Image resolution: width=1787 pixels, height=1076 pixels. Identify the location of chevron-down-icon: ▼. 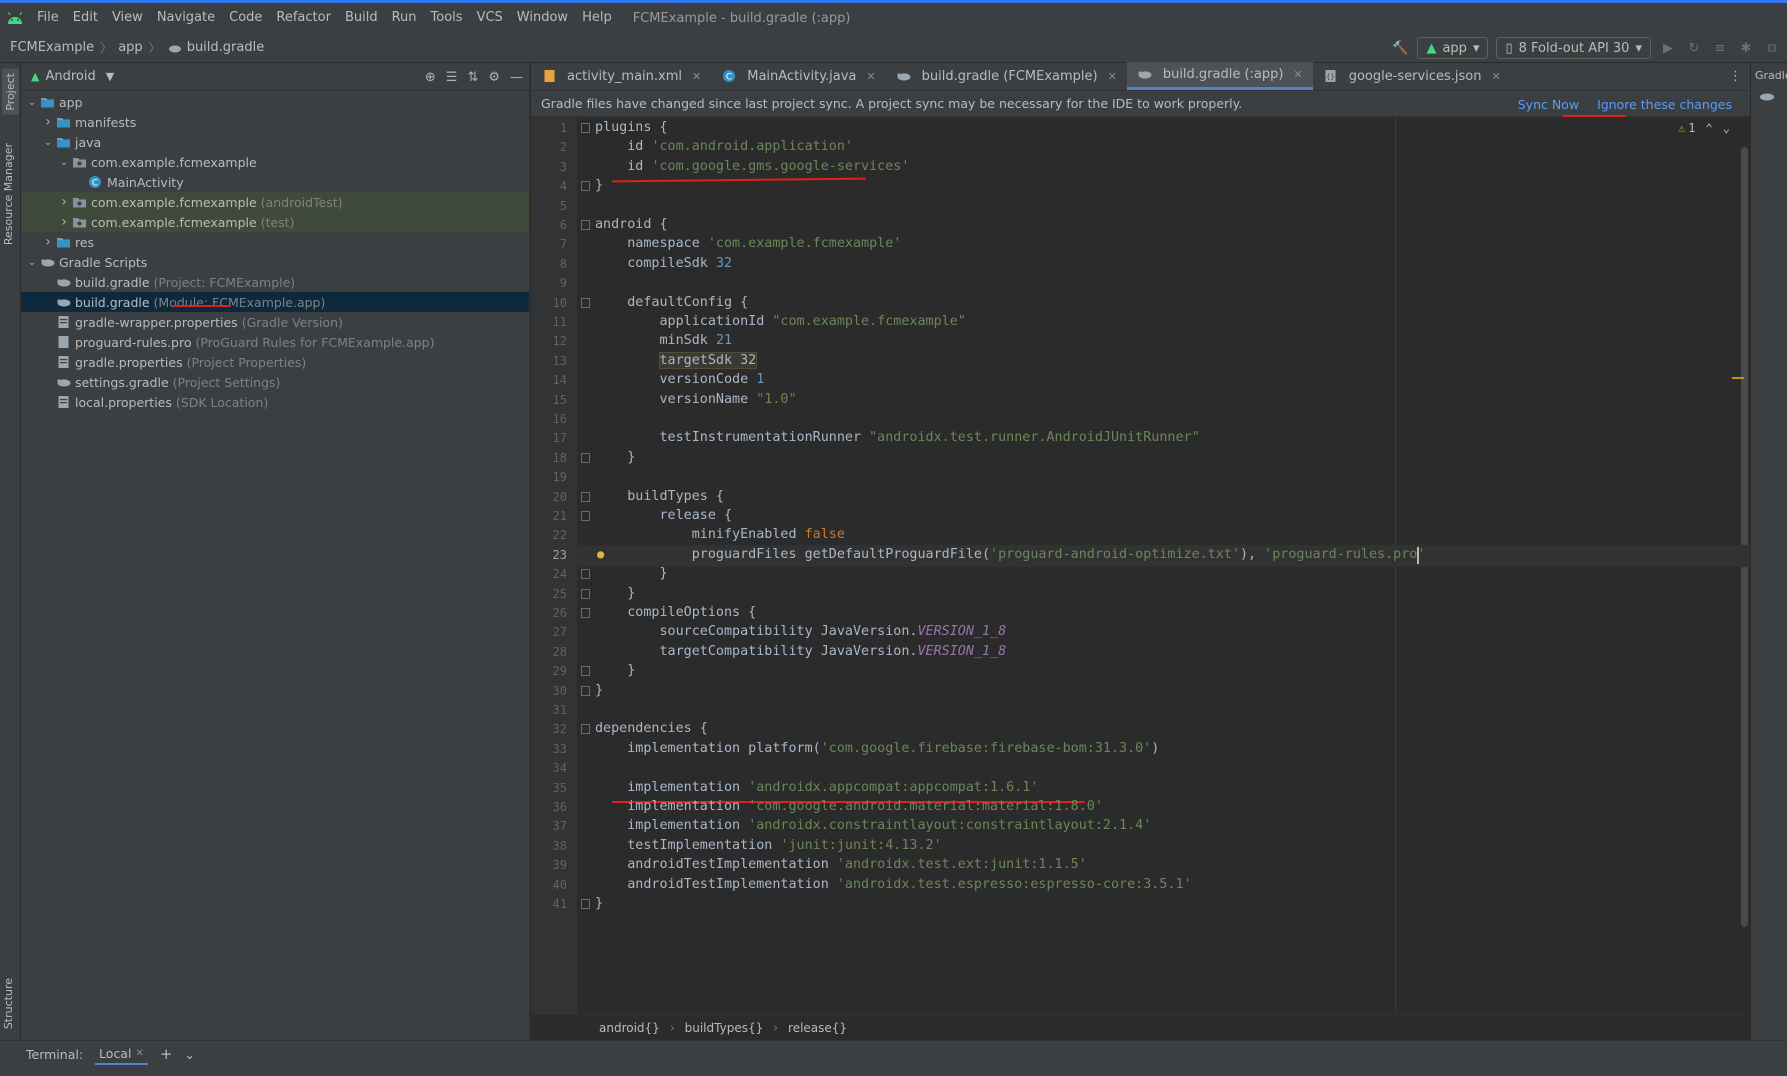
(110, 76).